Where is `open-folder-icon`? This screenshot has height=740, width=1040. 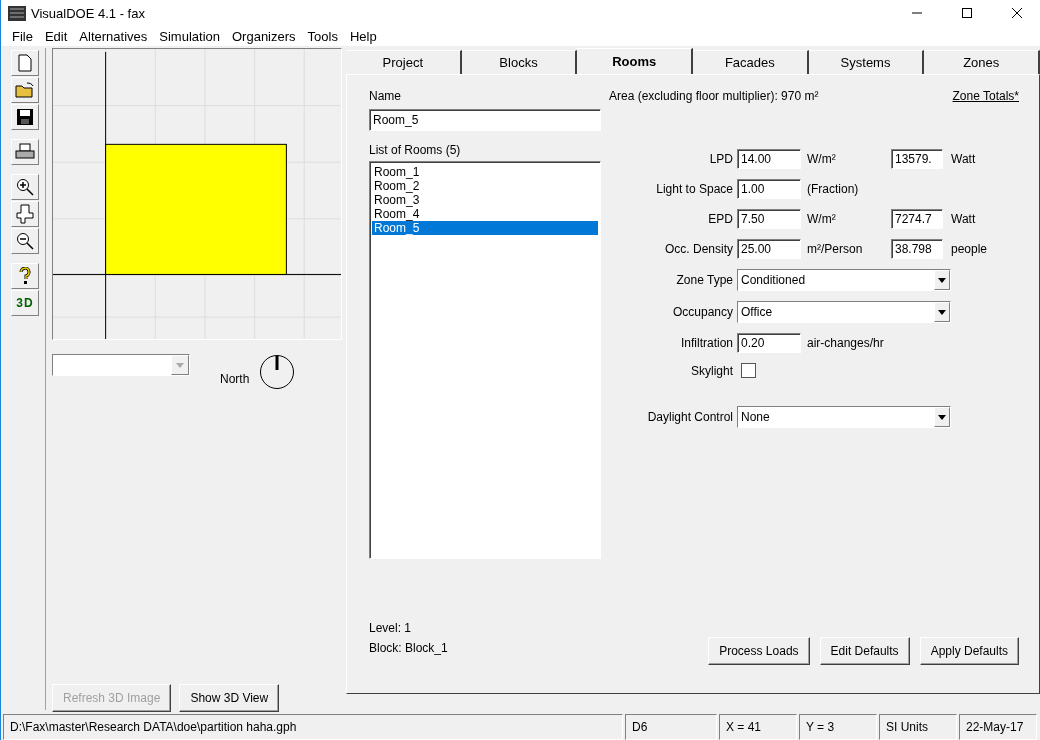 open-folder-icon is located at coordinates (25, 90).